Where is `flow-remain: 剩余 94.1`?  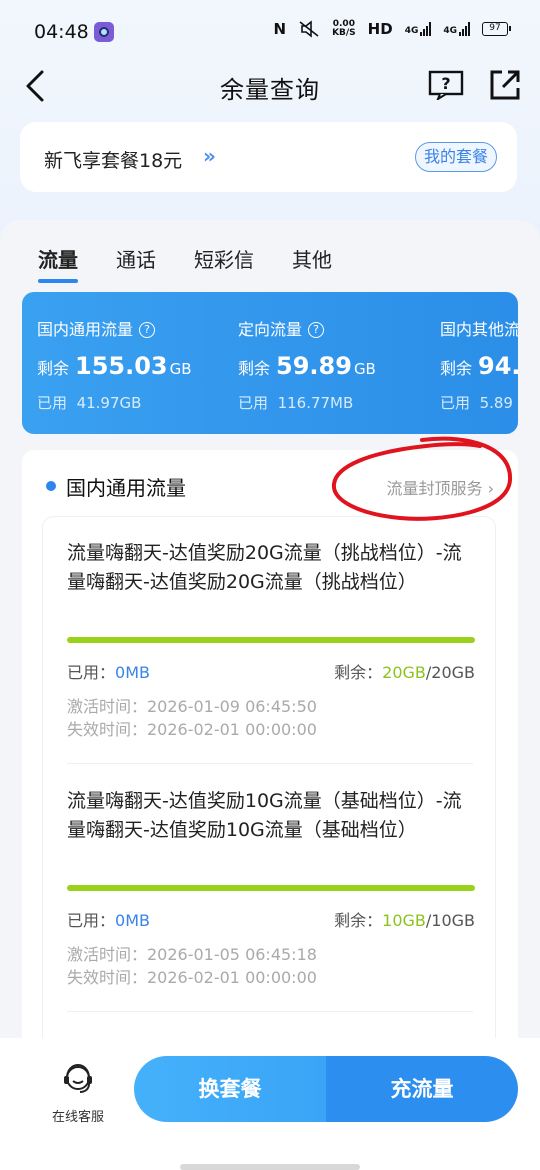
flow-remain: 剩余 94.1 is located at coordinates (479, 366).